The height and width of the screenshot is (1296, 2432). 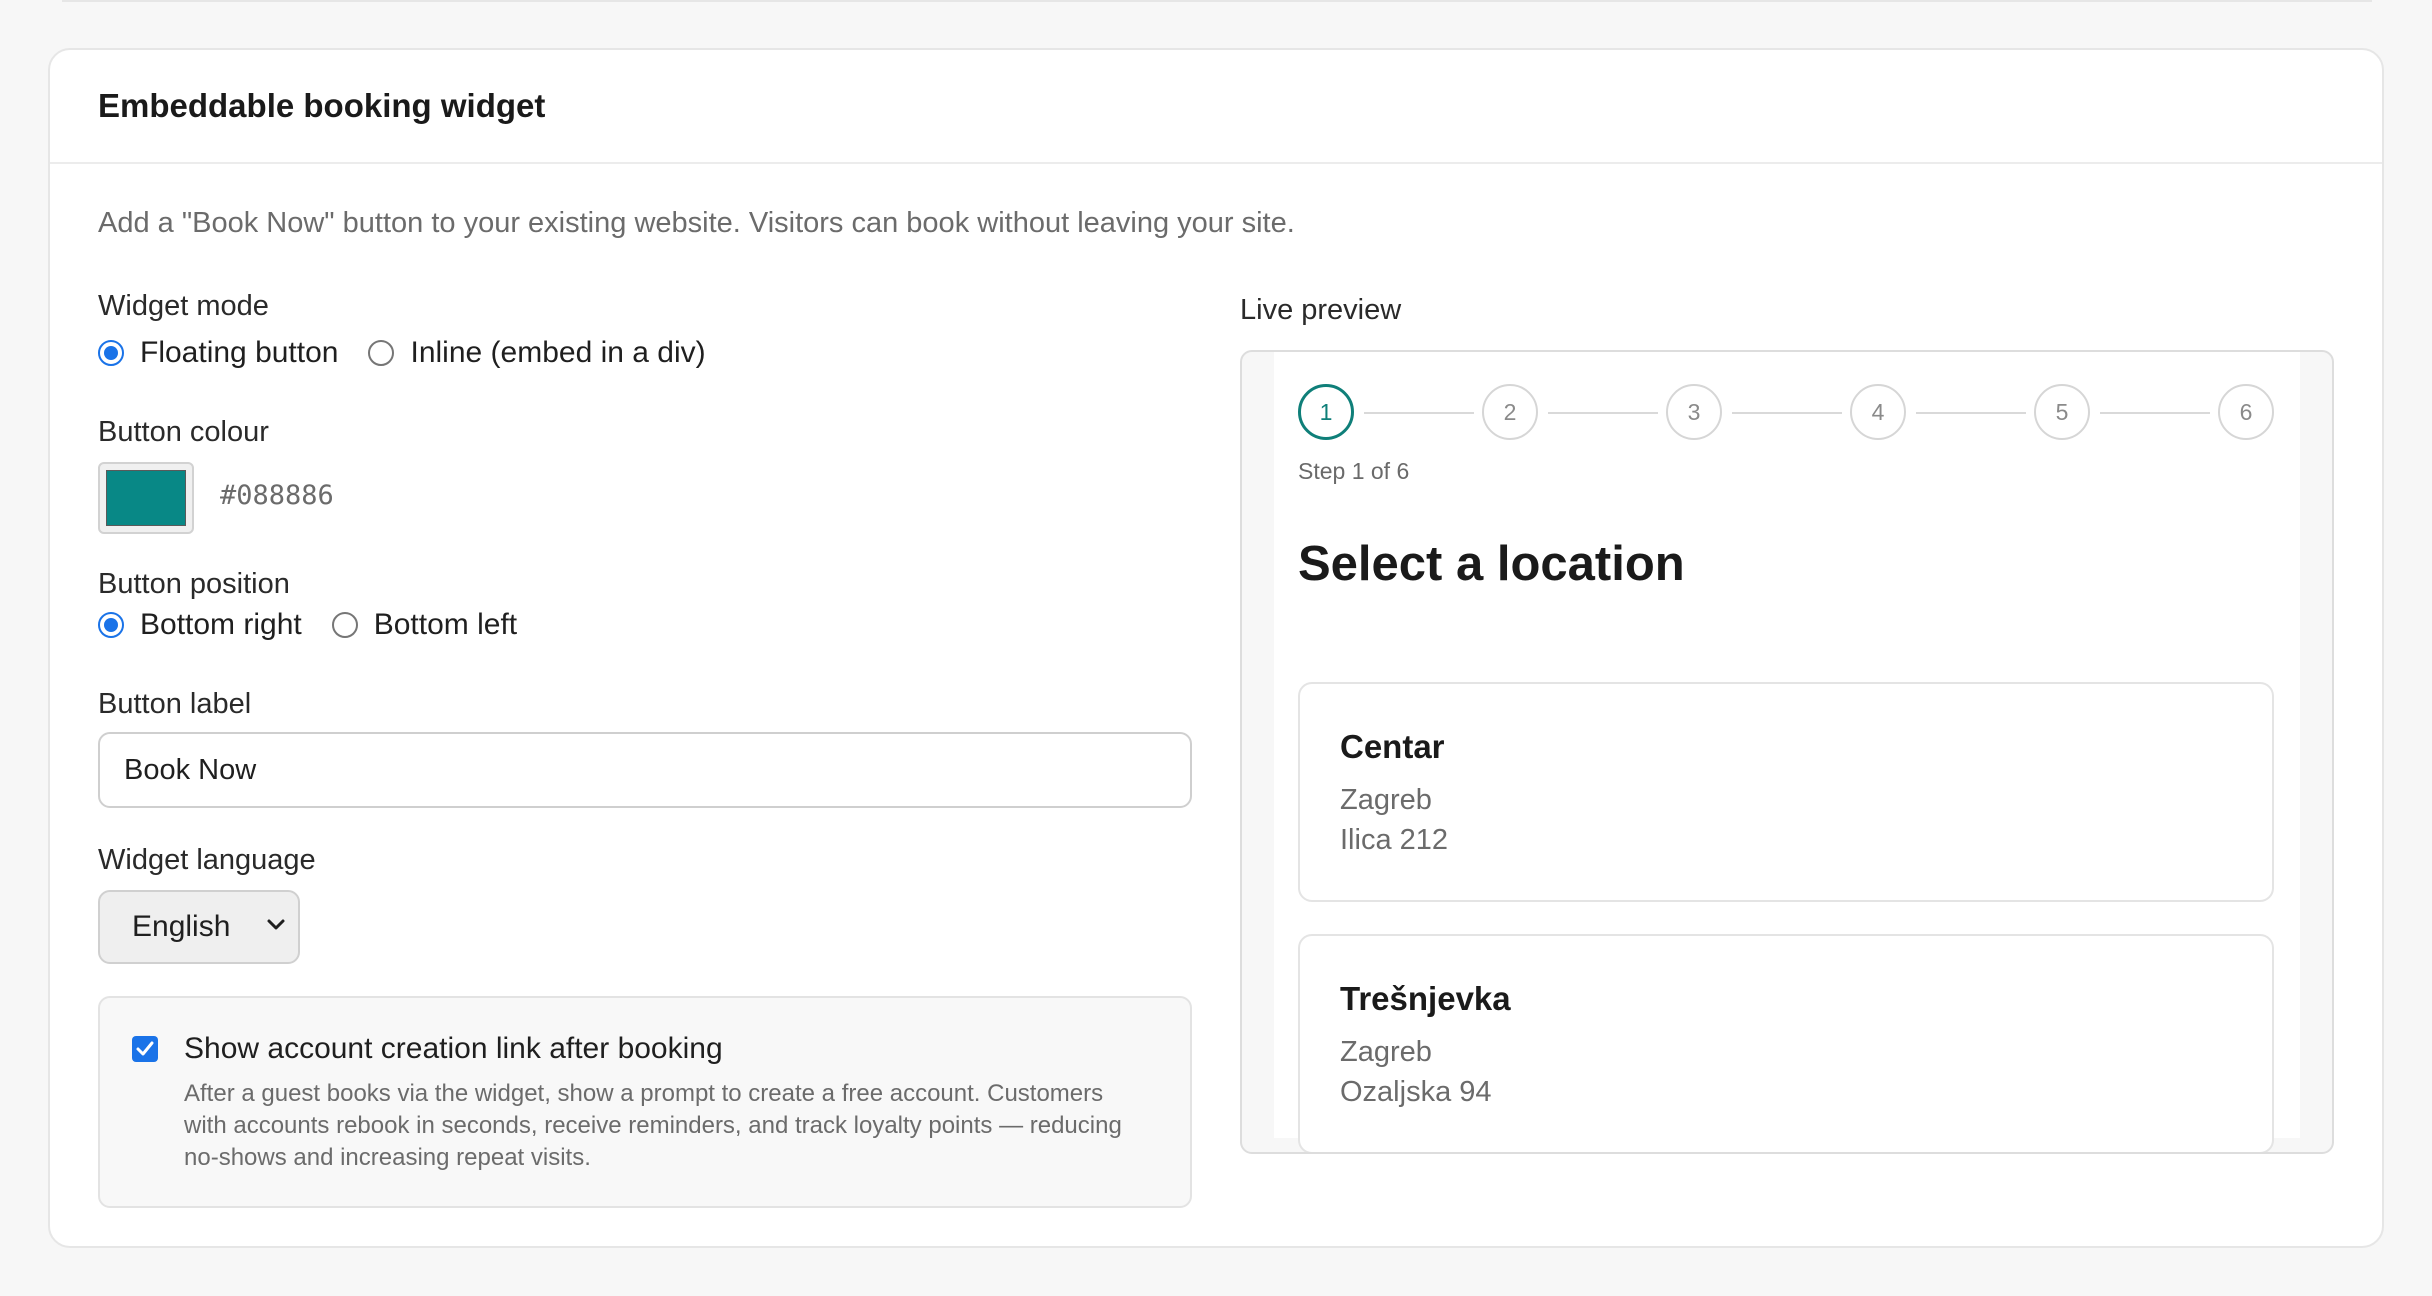 What do you see at coordinates (1416, 1092) in the screenshot?
I see `location-address: Ozaljska 94` at bounding box center [1416, 1092].